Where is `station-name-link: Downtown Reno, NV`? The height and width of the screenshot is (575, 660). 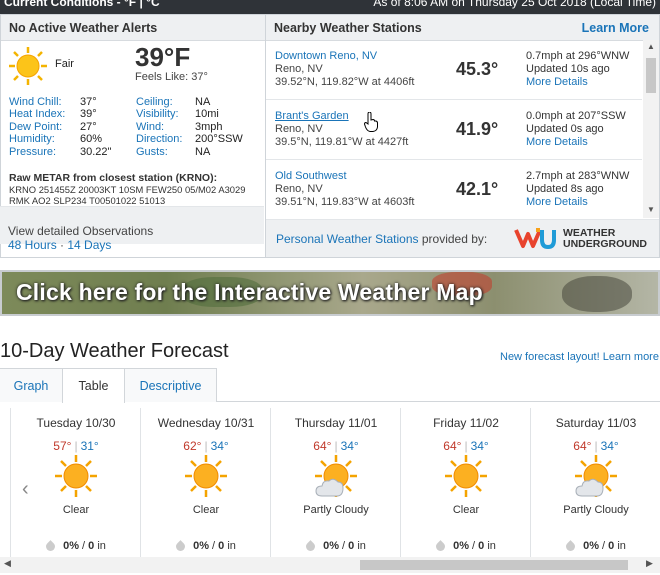 station-name-link: Downtown Reno, NV is located at coordinates (326, 56).